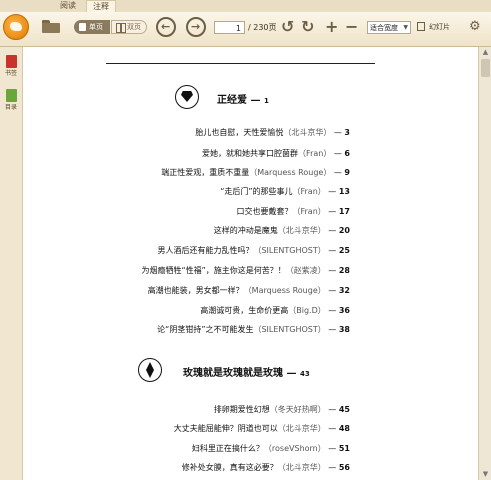 This screenshot has width=491, height=480. I want to click on next-icon: →, so click(196, 26).